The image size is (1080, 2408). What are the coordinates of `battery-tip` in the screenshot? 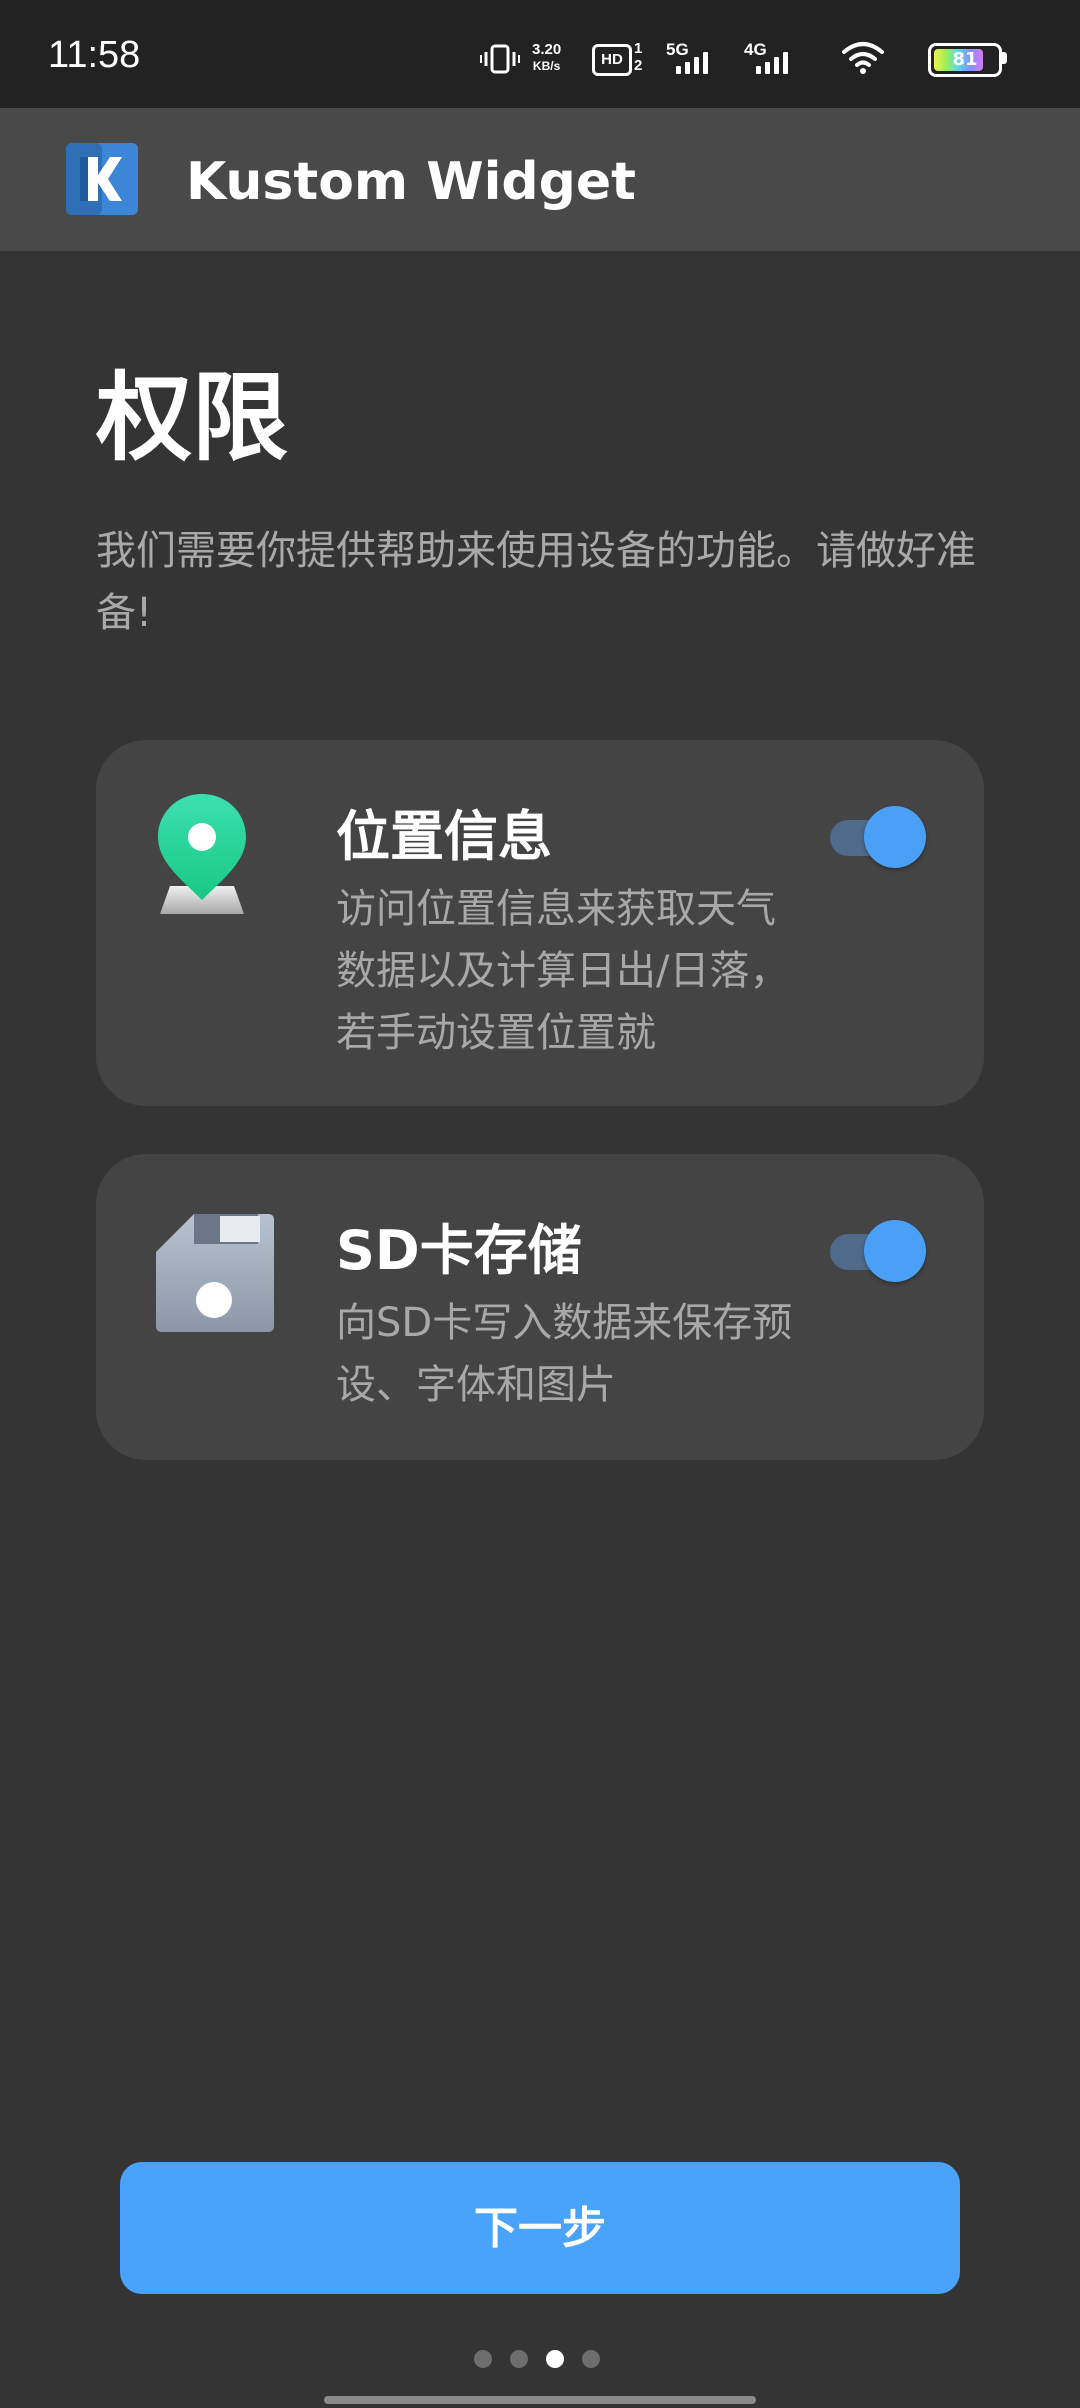 It's located at (1004, 58).